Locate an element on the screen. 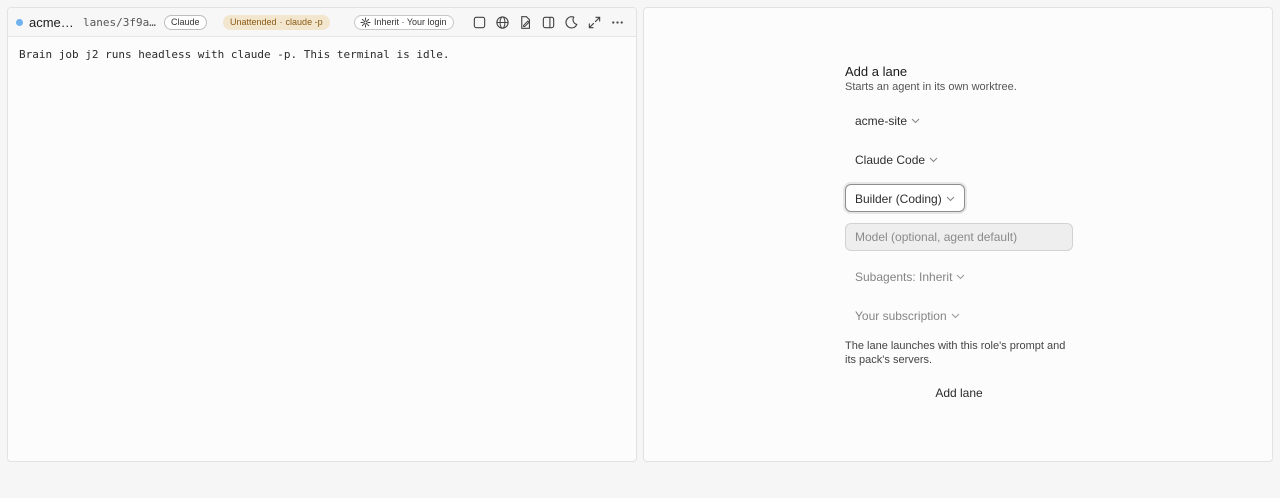 The height and width of the screenshot is (498, 1280). model-row is located at coordinates (959, 237).